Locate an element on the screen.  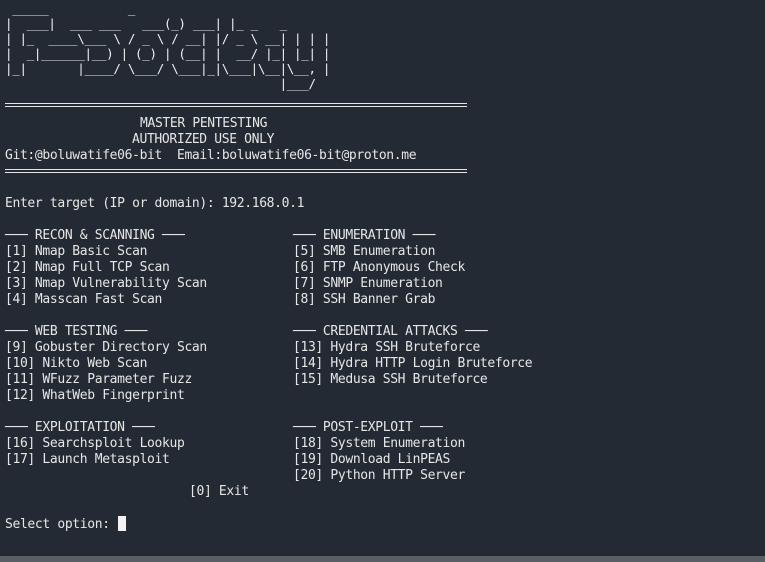
menu-option-5: [5] SMB Enumeration is located at coordinates (364, 251).